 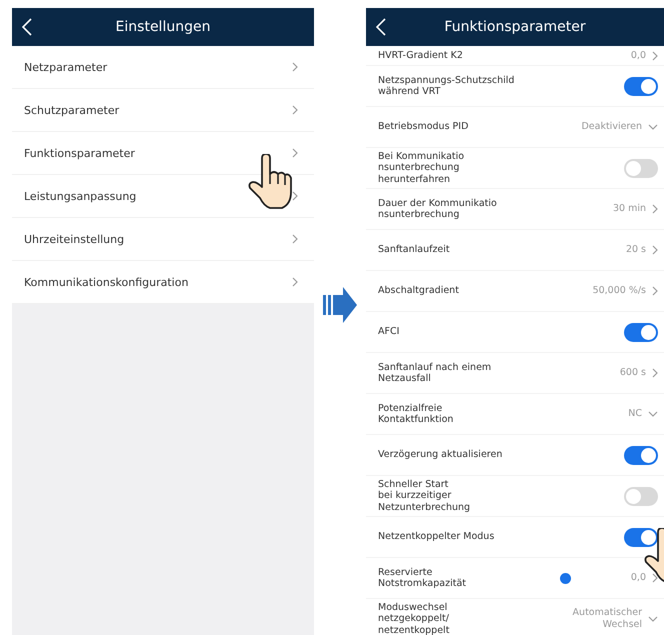 I want to click on menu-item: Uhrzeiteinstellung, so click(x=163, y=239).